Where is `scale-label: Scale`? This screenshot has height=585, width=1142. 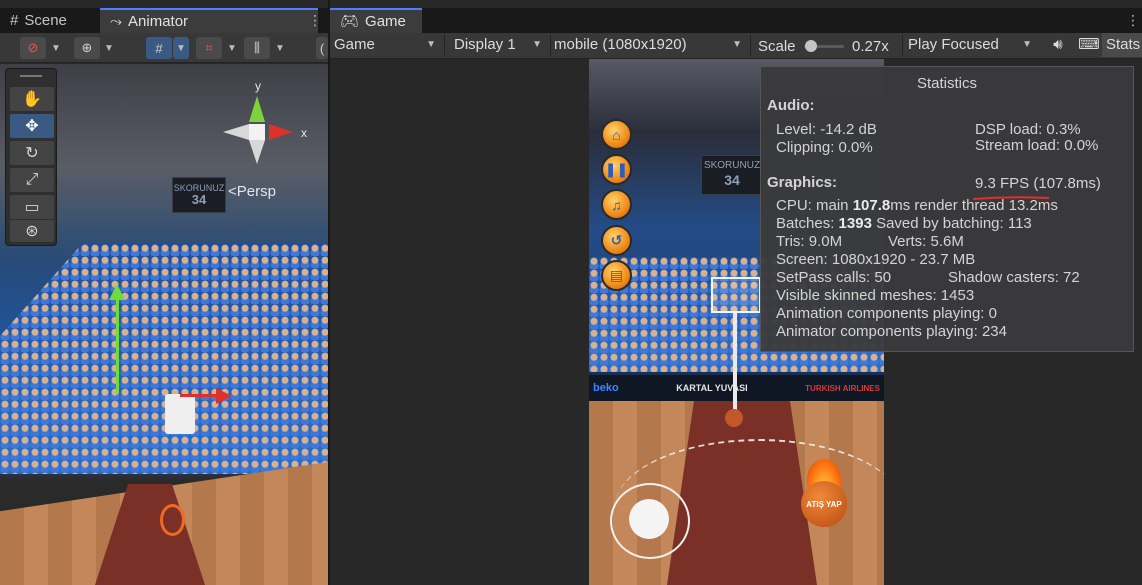 scale-label: Scale is located at coordinates (777, 46).